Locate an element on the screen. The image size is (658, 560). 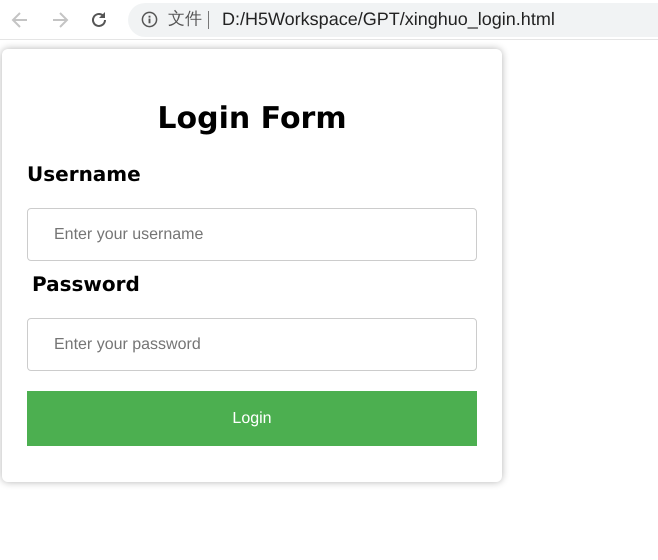
field-label: Password is located at coordinates (86, 284).